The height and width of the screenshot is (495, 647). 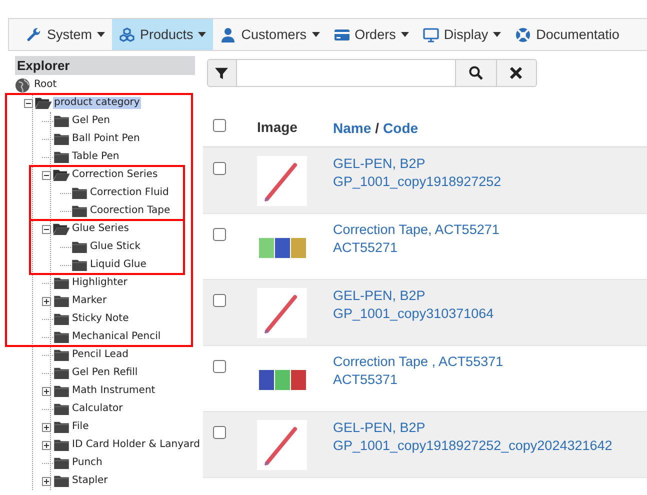 I want to click on filter-icon, so click(x=221, y=73).